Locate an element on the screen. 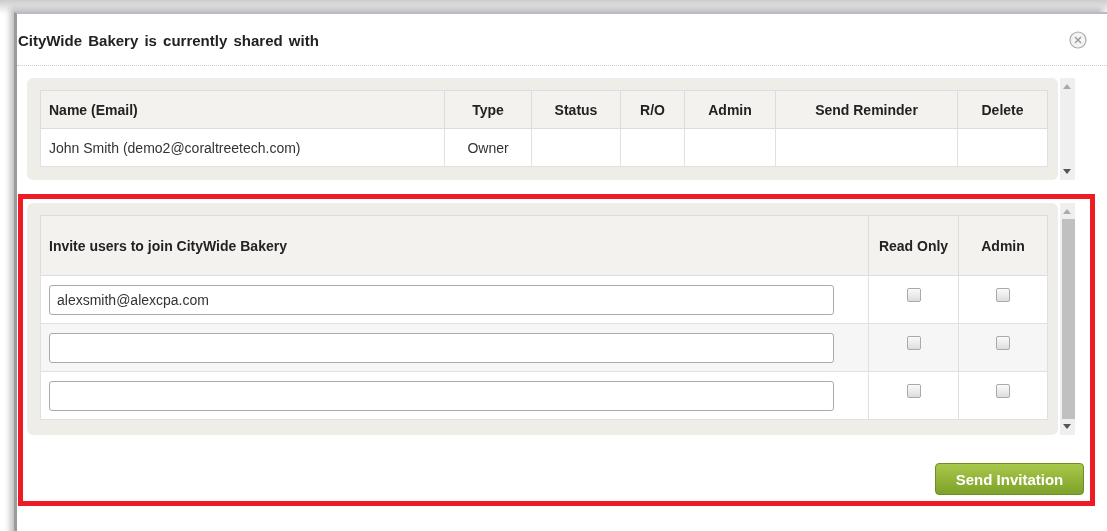 The image size is (1107, 531). column-header: R/O is located at coordinates (652, 109).